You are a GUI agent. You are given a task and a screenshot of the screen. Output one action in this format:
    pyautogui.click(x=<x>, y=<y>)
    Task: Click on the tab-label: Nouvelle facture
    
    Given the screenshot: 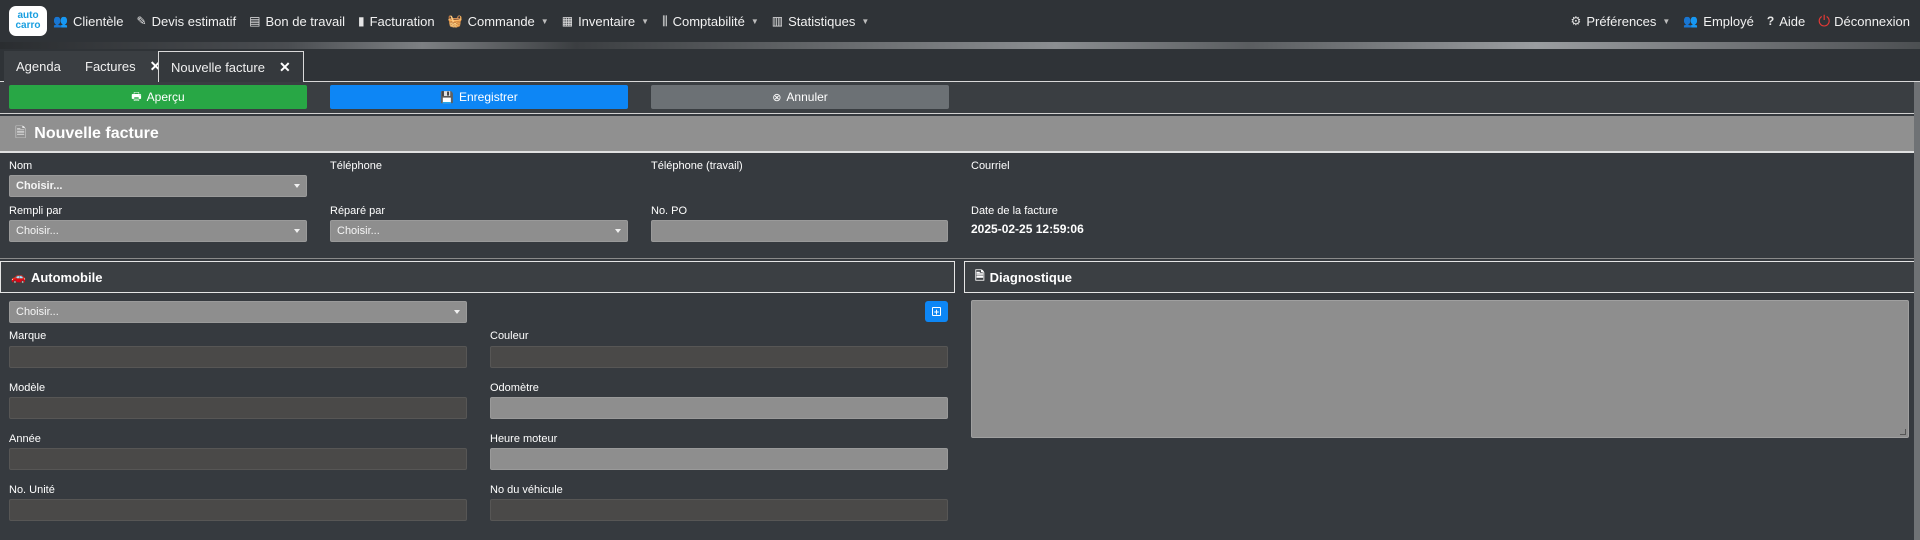 What is the action you would take?
    pyautogui.click(x=218, y=67)
    